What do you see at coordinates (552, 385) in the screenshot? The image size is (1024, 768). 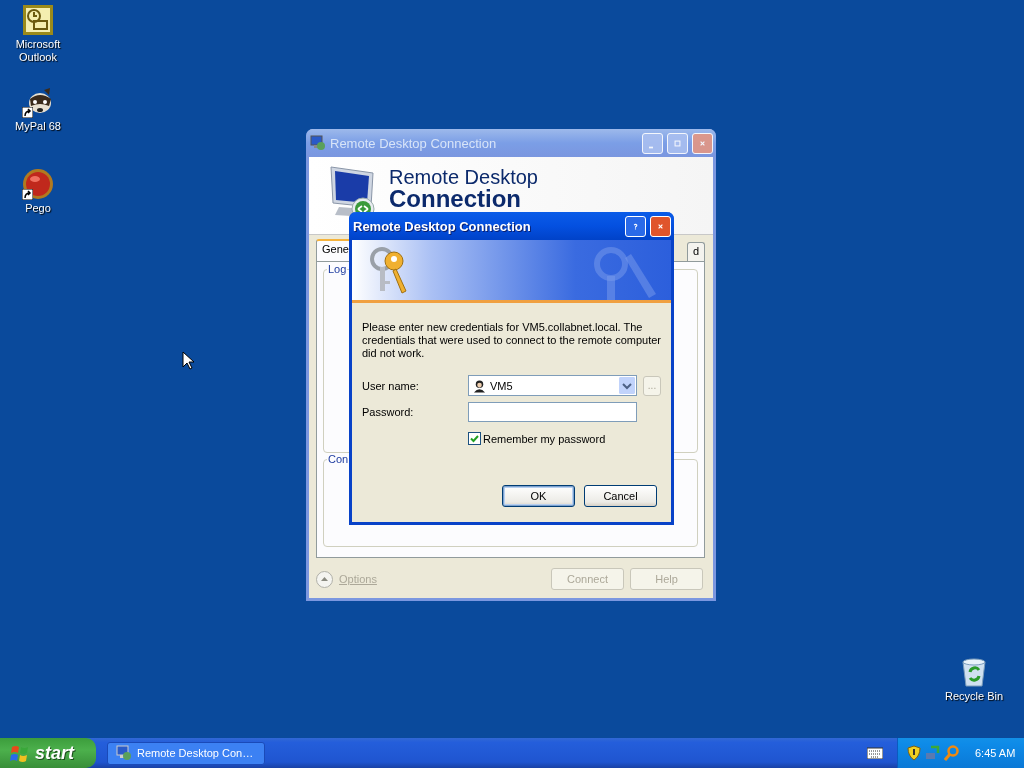 I see `username-combo: VM5` at bounding box center [552, 385].